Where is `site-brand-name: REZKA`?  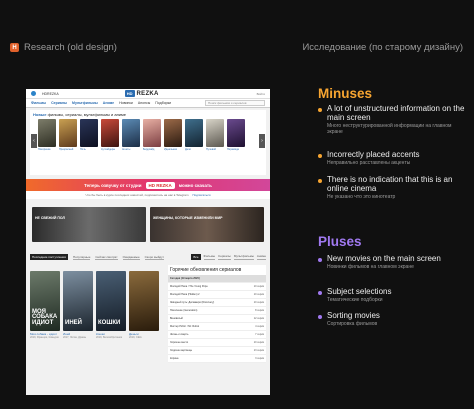 site-brand-name: REZKA is located at coordinates (147, 93).